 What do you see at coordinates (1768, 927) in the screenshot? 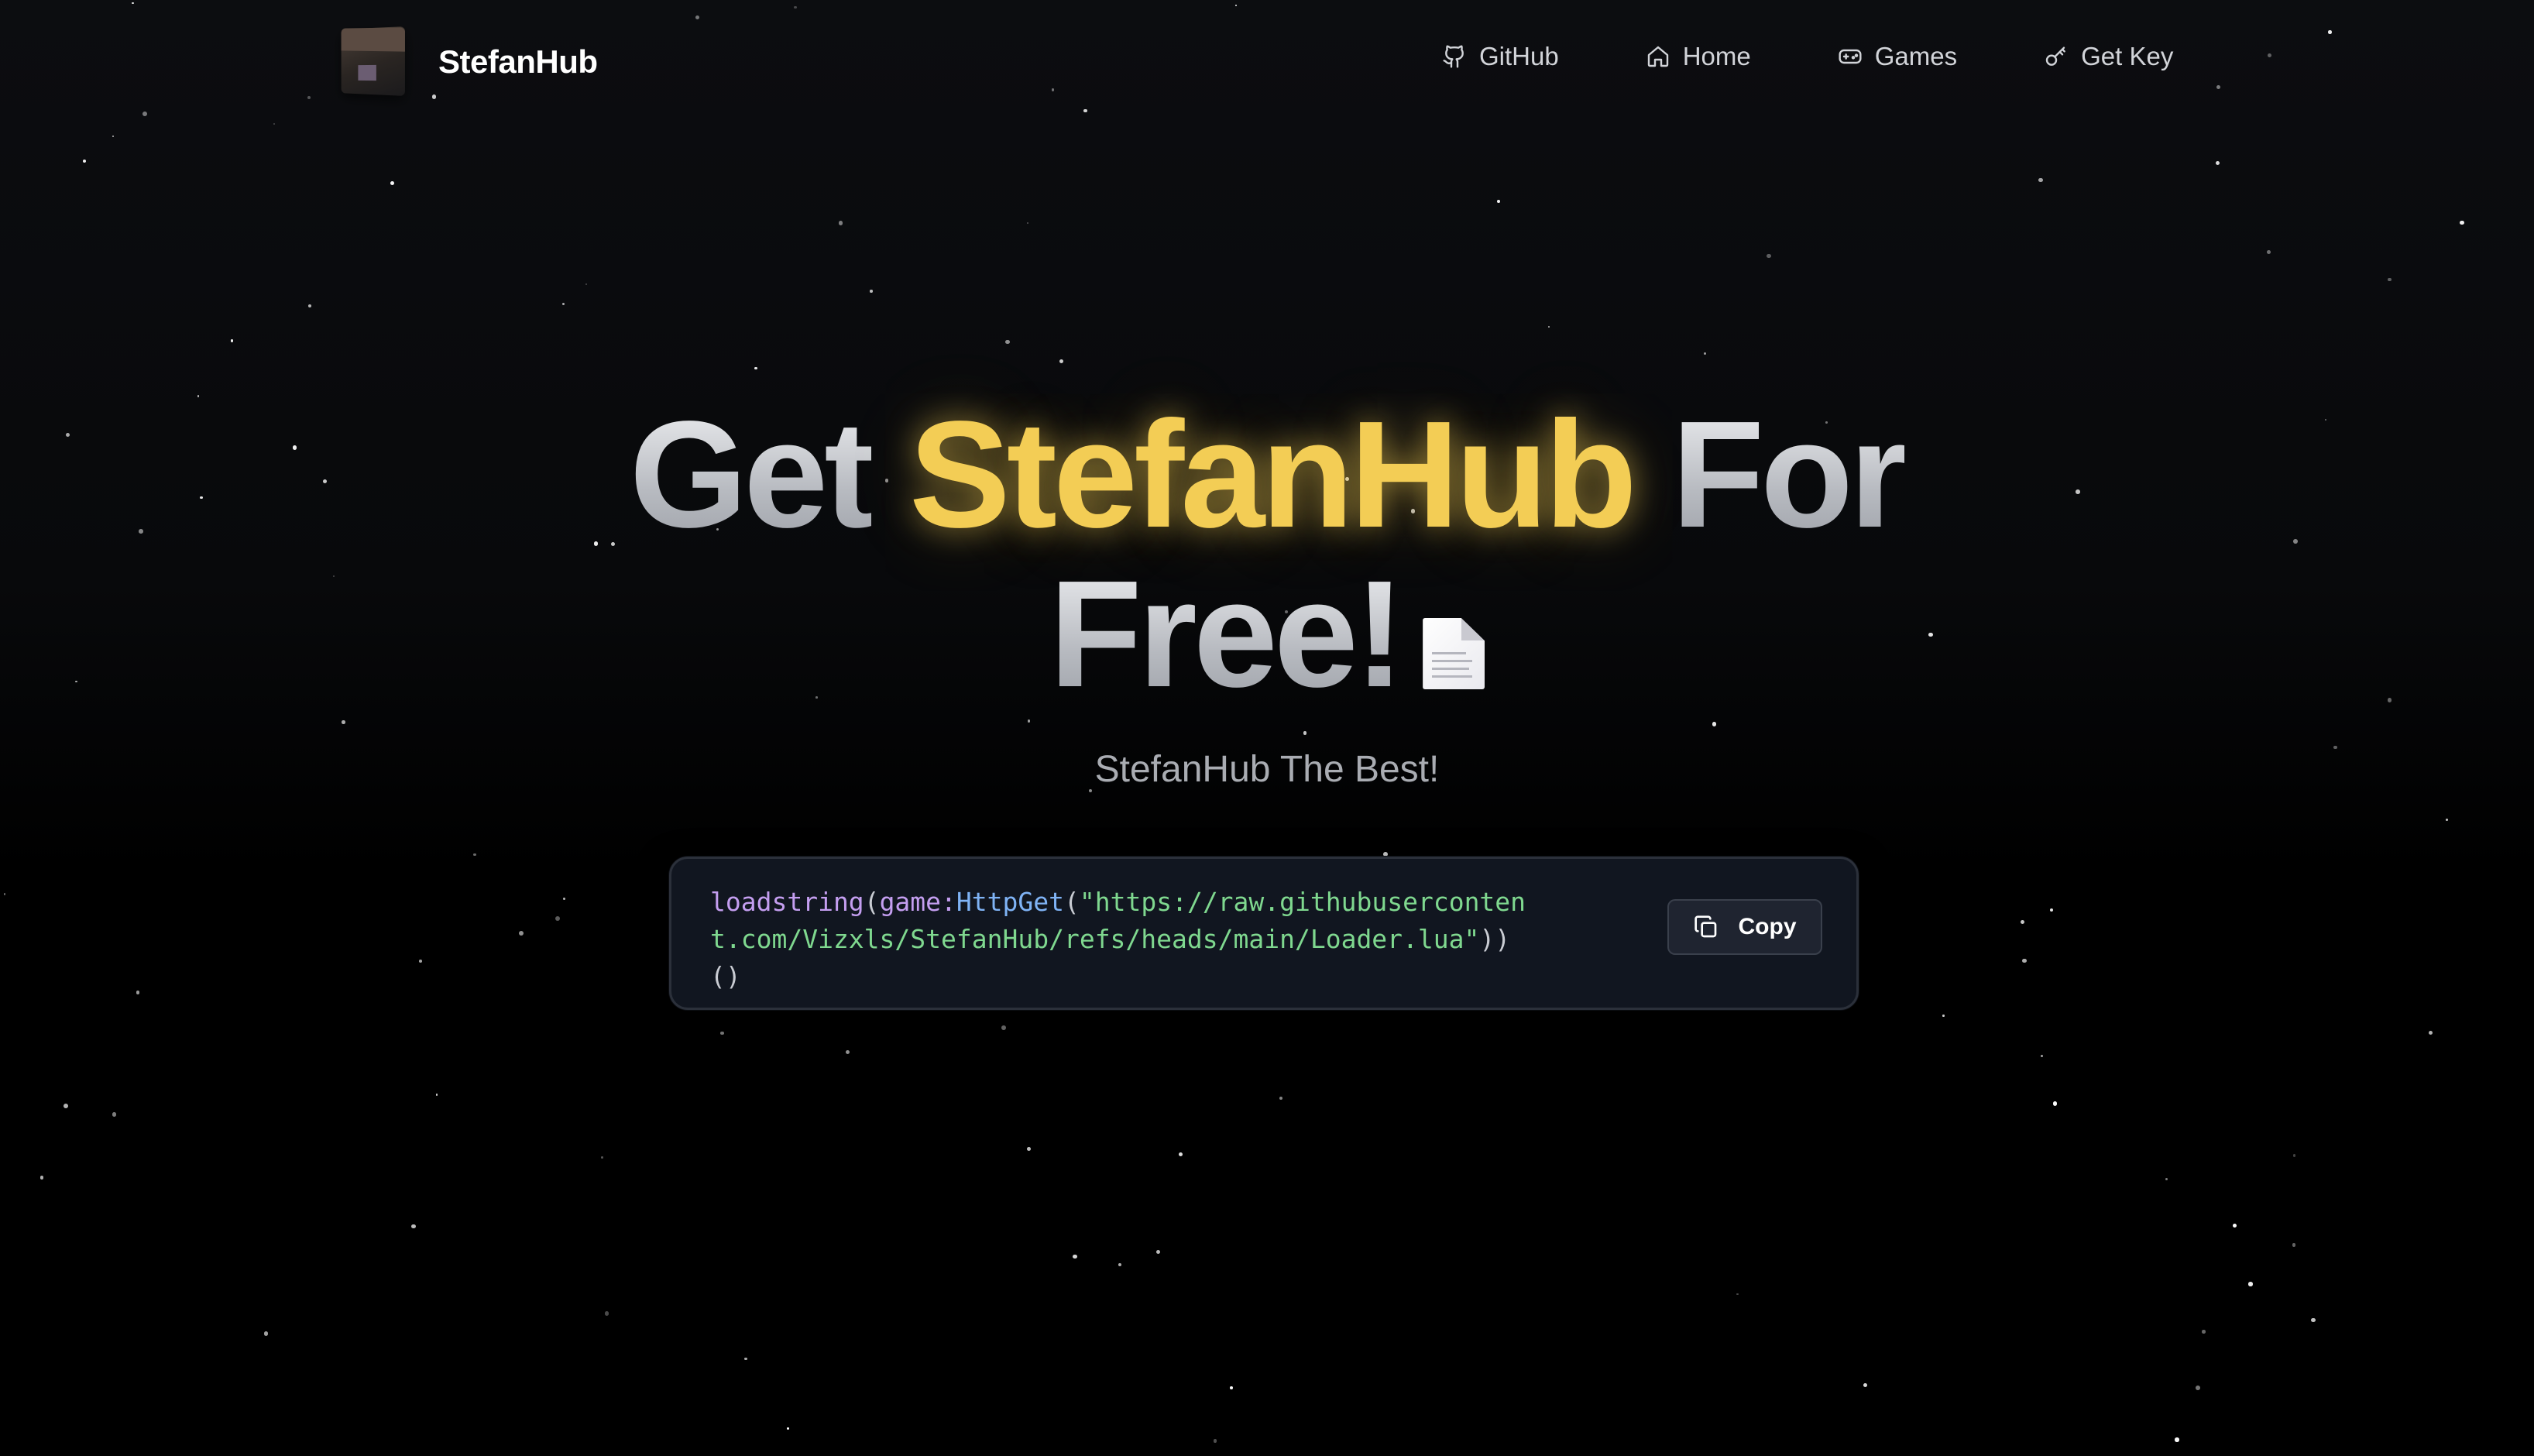
I see `copy-button-label: Copy` at bounding box center [1768, 927].